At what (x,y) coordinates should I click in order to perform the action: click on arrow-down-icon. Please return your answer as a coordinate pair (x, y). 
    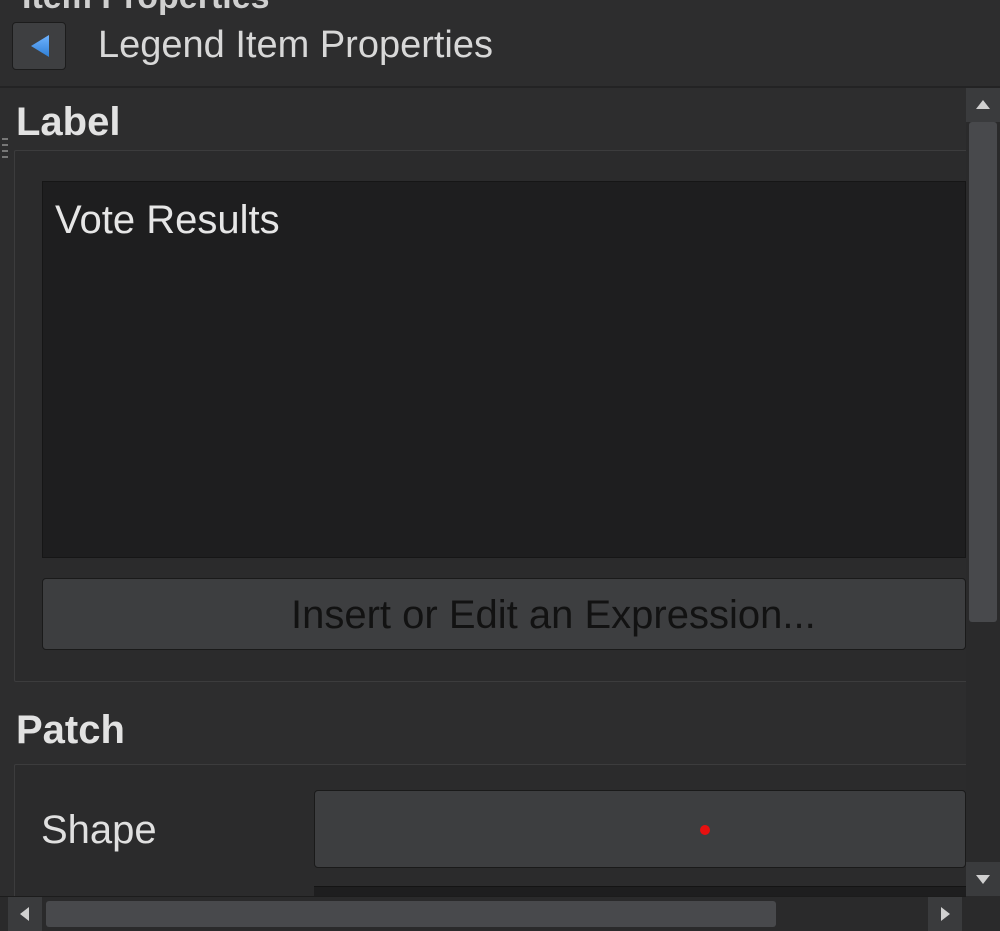
    Looking at the image, I should click on (983, 879).